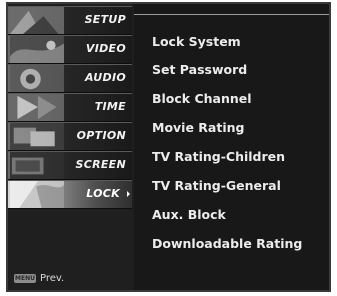 The width and height of the screenshot is (337, 296). Describe the element at coordinates (105, 19) in the screenshot. I see `tab-label: SETUP` at that location.